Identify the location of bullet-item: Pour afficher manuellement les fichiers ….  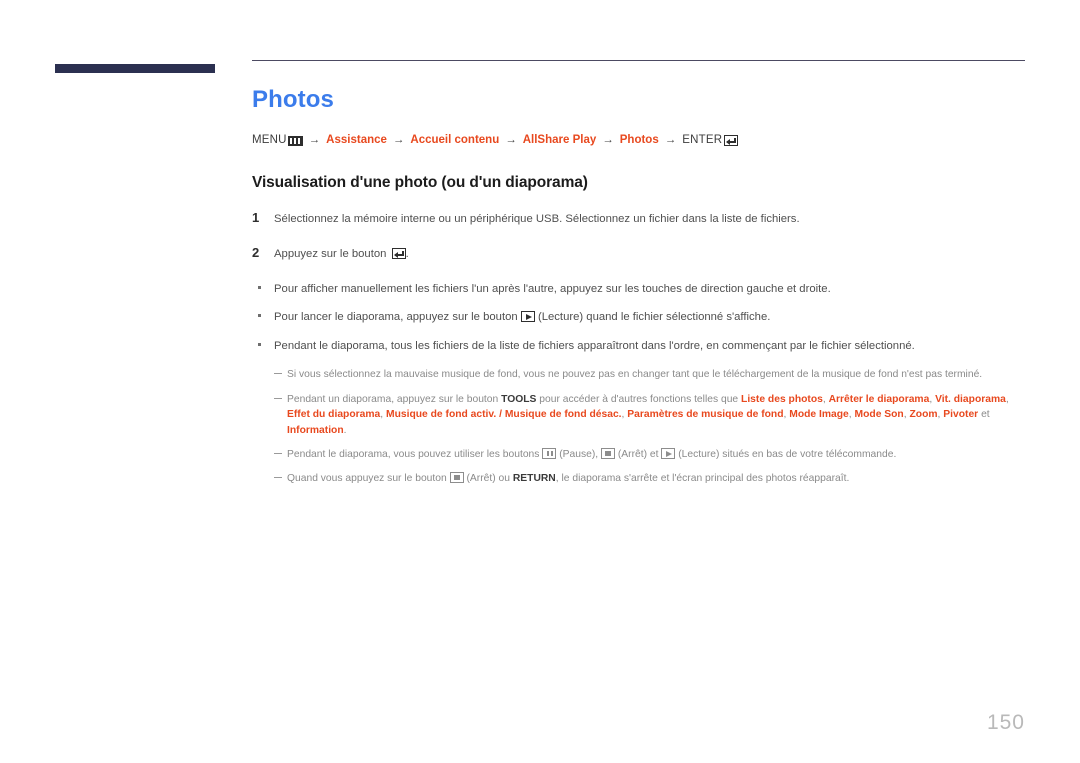
(638, 288).